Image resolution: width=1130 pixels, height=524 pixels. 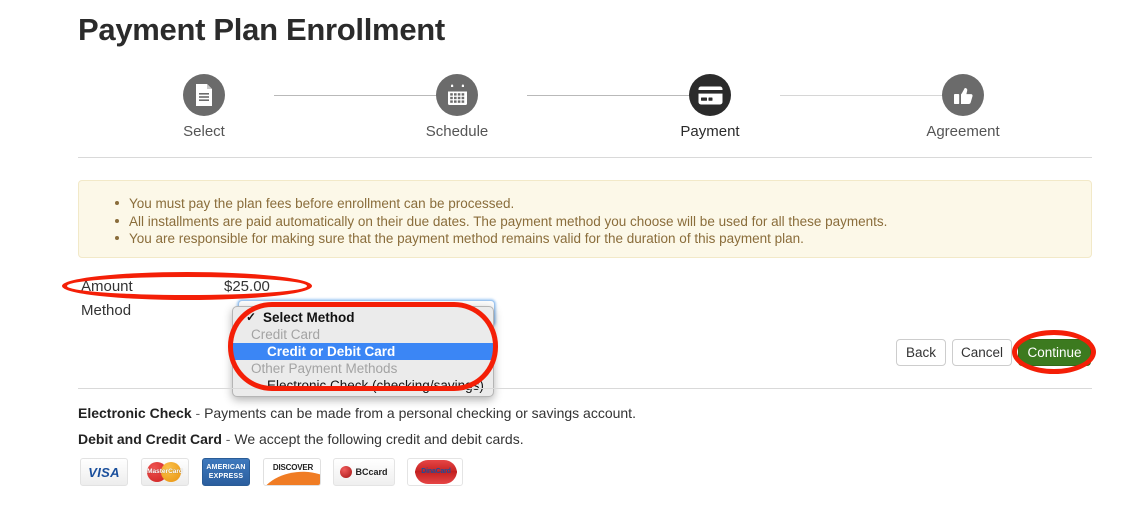 What do you see at coordinates (247, 286) in the screenshot?
I see `amount-value: $25.00` at bounding box center [247, 286].